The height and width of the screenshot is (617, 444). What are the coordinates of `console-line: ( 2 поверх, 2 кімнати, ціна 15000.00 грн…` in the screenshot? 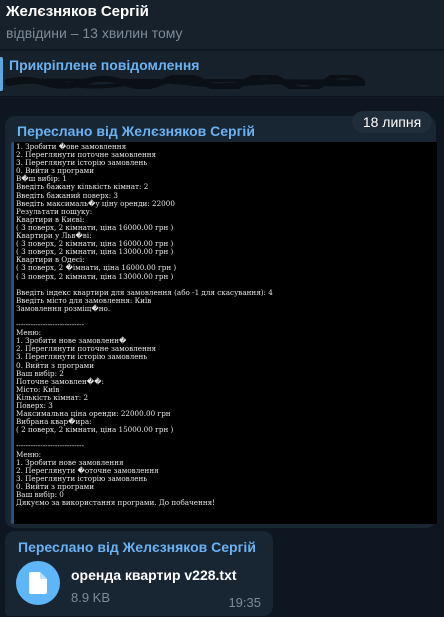 It's located at (95, 430).